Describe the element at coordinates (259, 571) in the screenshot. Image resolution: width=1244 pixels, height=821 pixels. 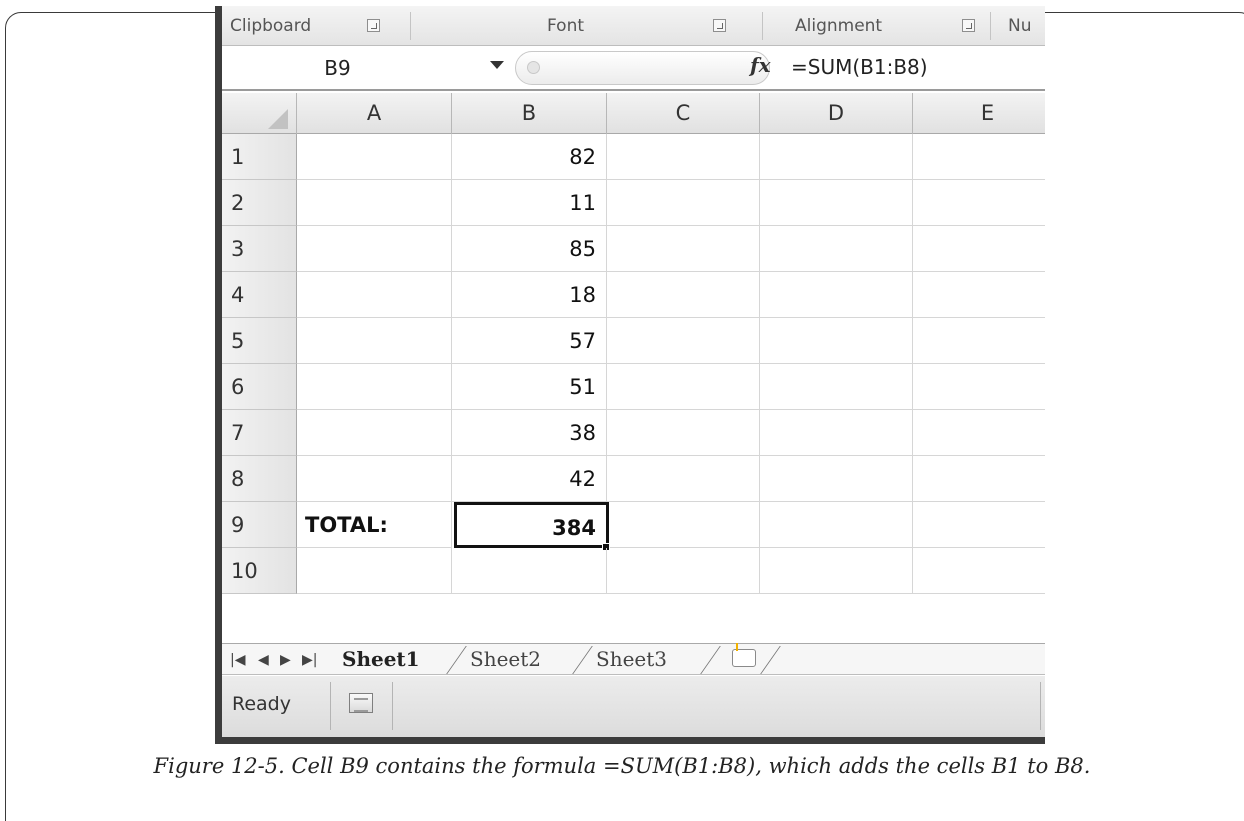
I see `row-header: 10` at that location.